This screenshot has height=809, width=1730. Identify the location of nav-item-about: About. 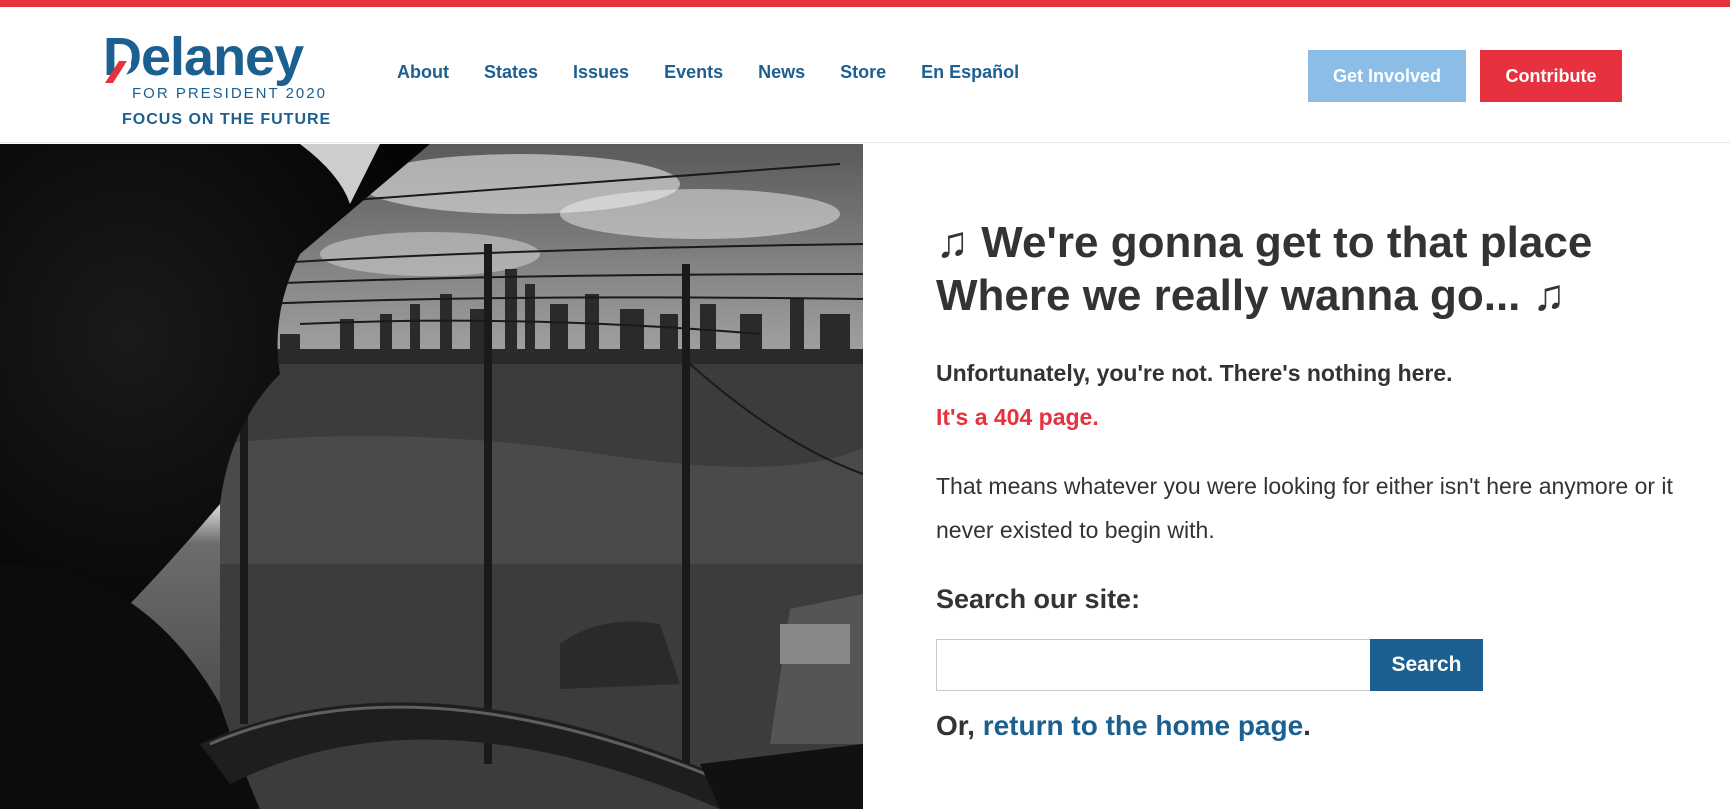
(423, 72).